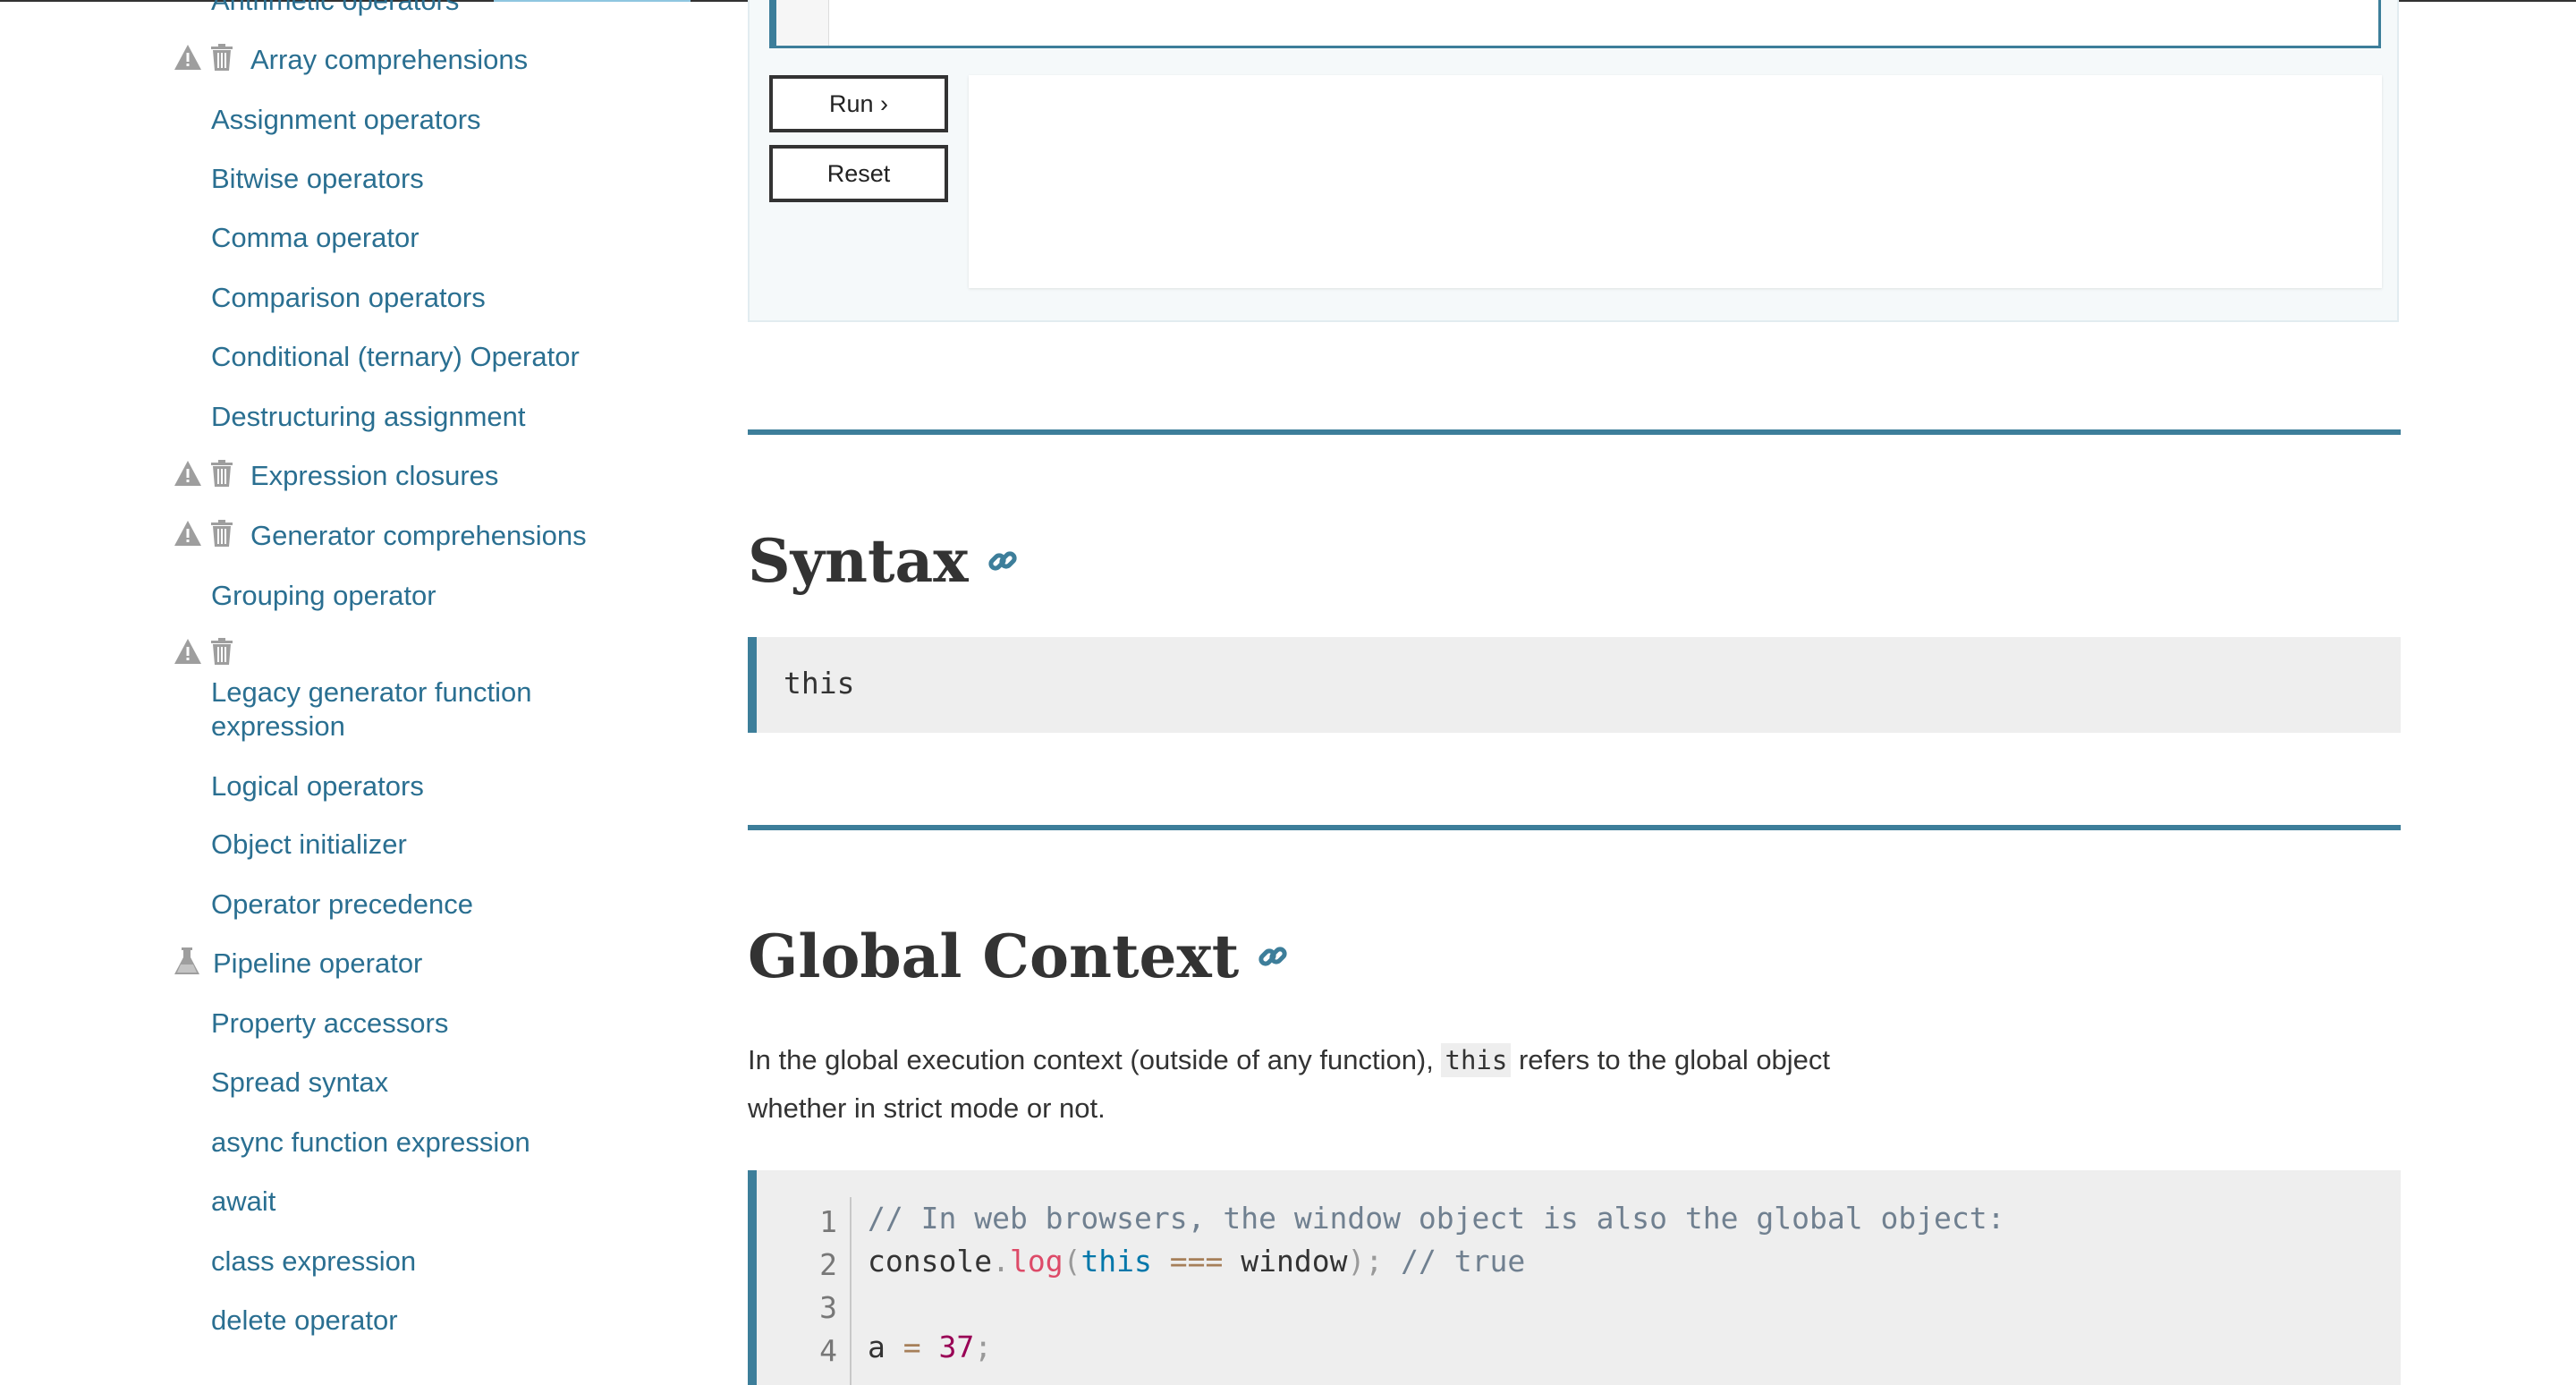 This screenshot has height=1385, width=2576. I want to click on sidebar-item-property-accessors: Property accessors, so click(329, 1024).